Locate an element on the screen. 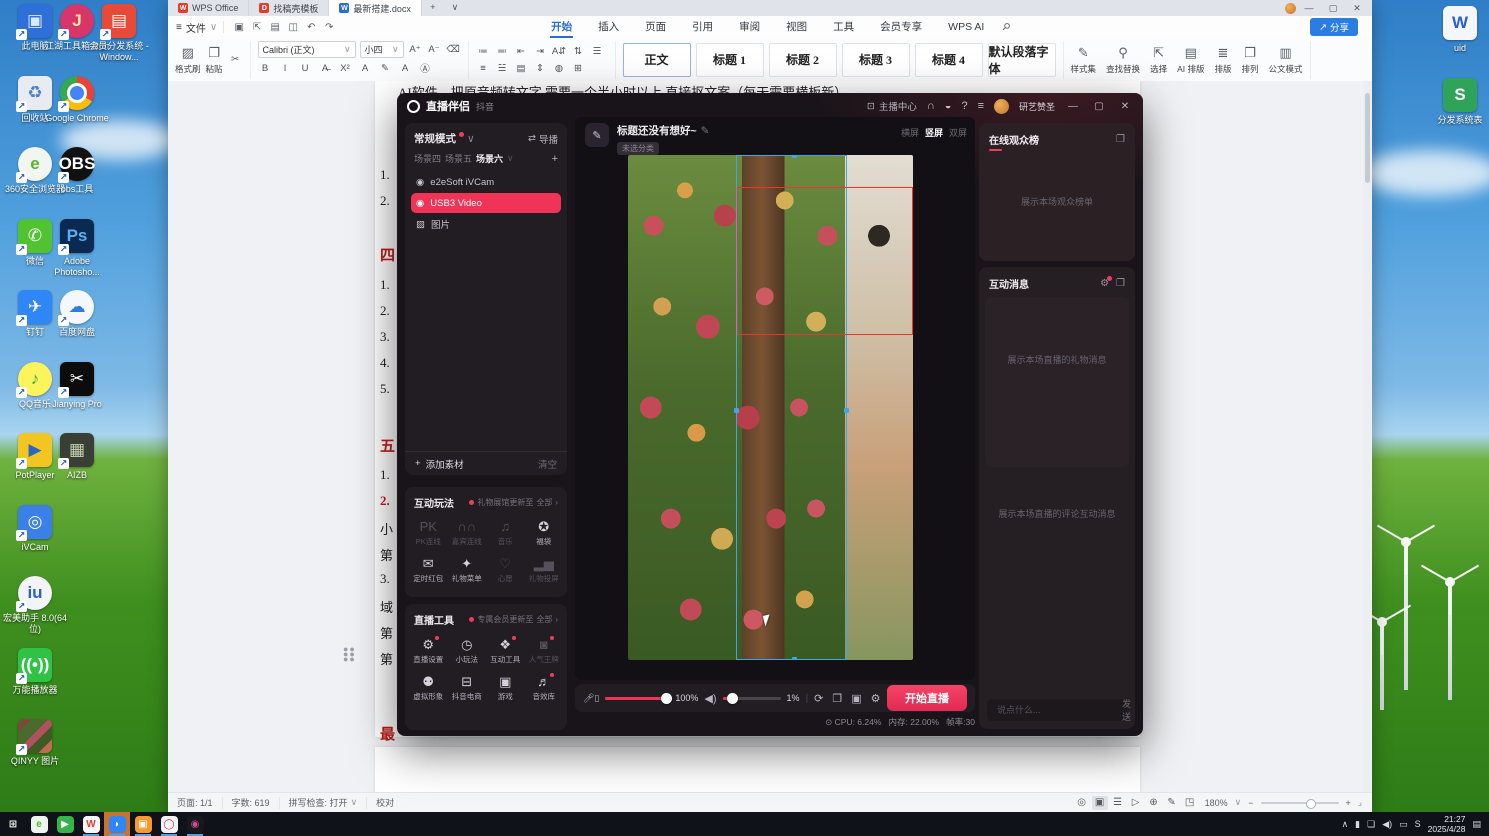 This screenshot has width=1489, height=836. start-streaming-button: 开始直播 is located at coordinates (927, 698).